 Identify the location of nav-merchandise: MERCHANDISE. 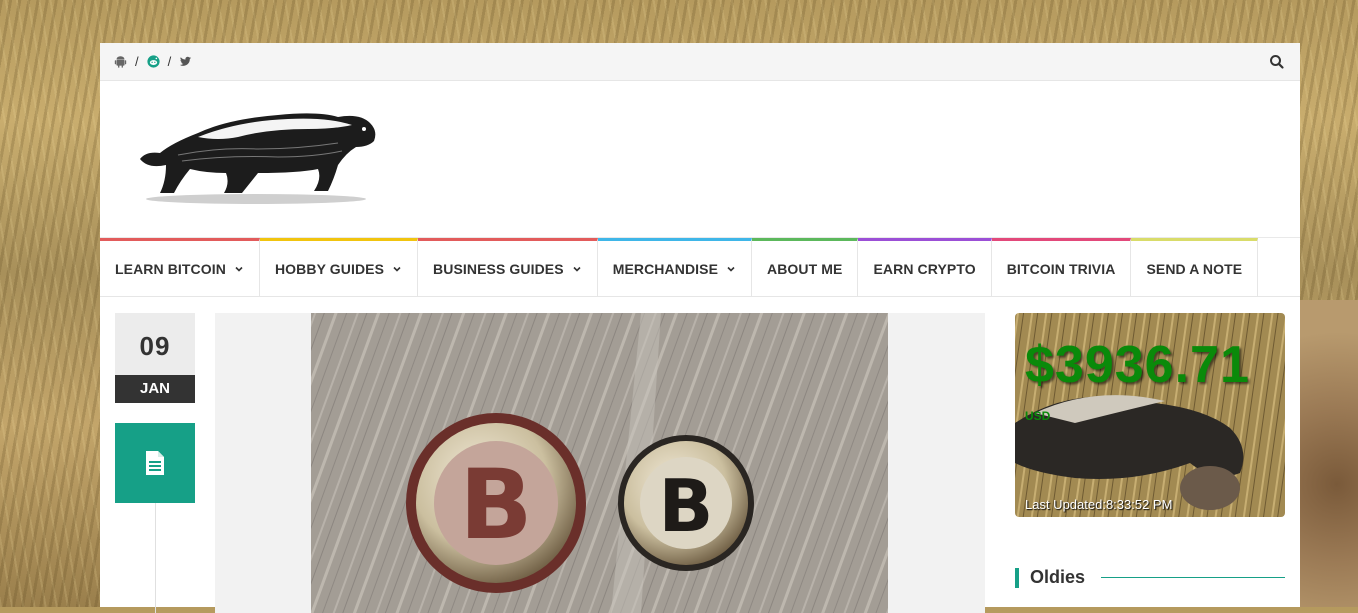
(675, 267).